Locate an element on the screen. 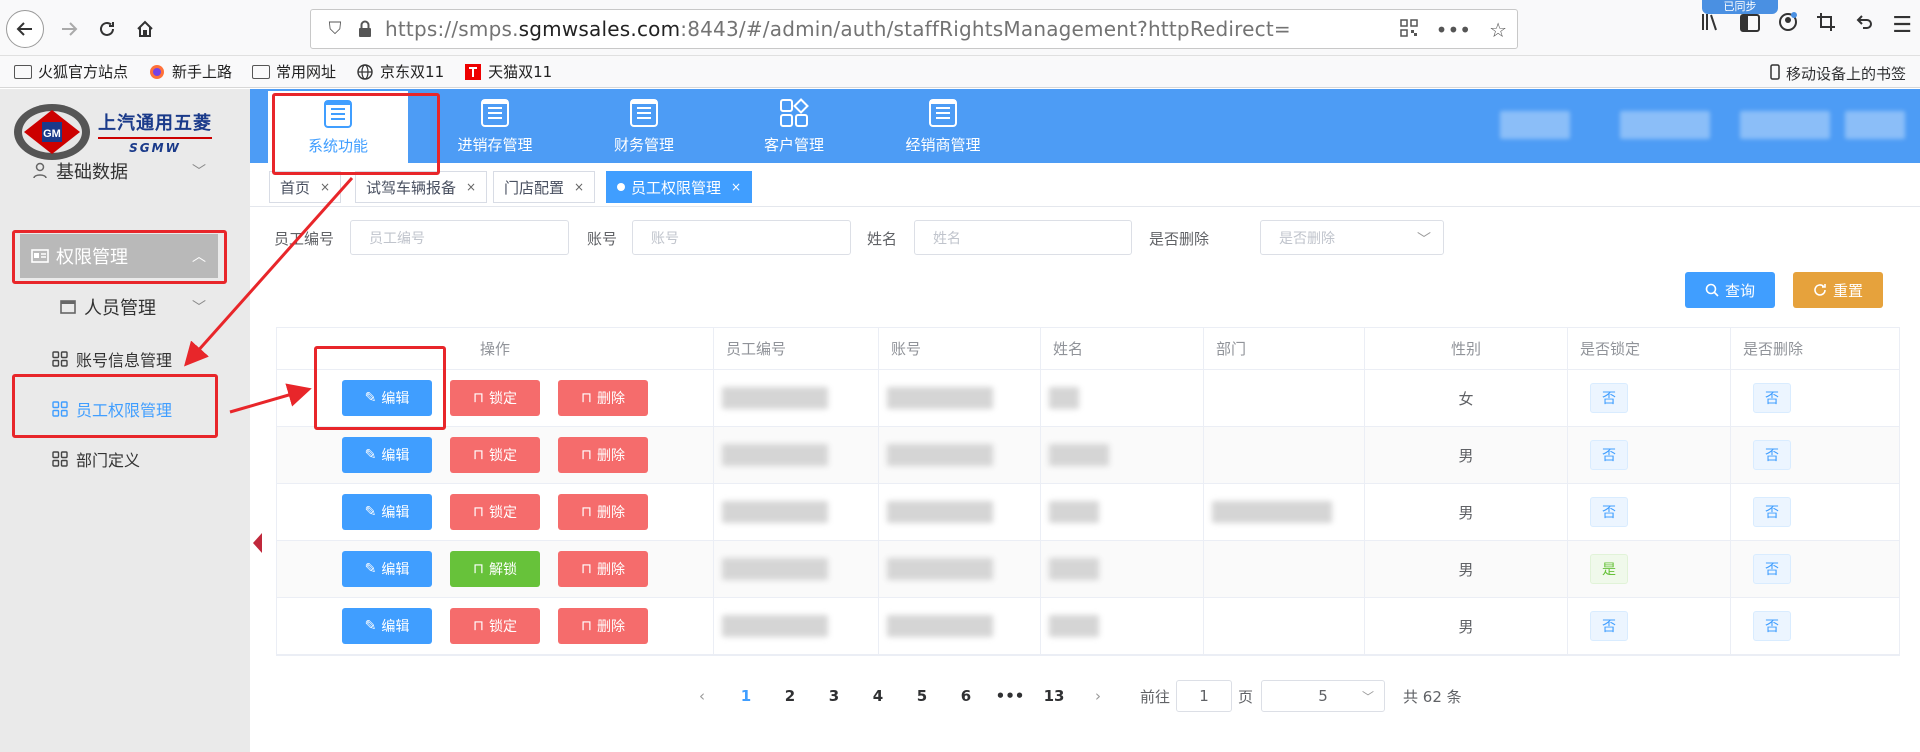 This screenshot has width=1920, height=752. col-account: 账号 is located at coordinates (960, 348).